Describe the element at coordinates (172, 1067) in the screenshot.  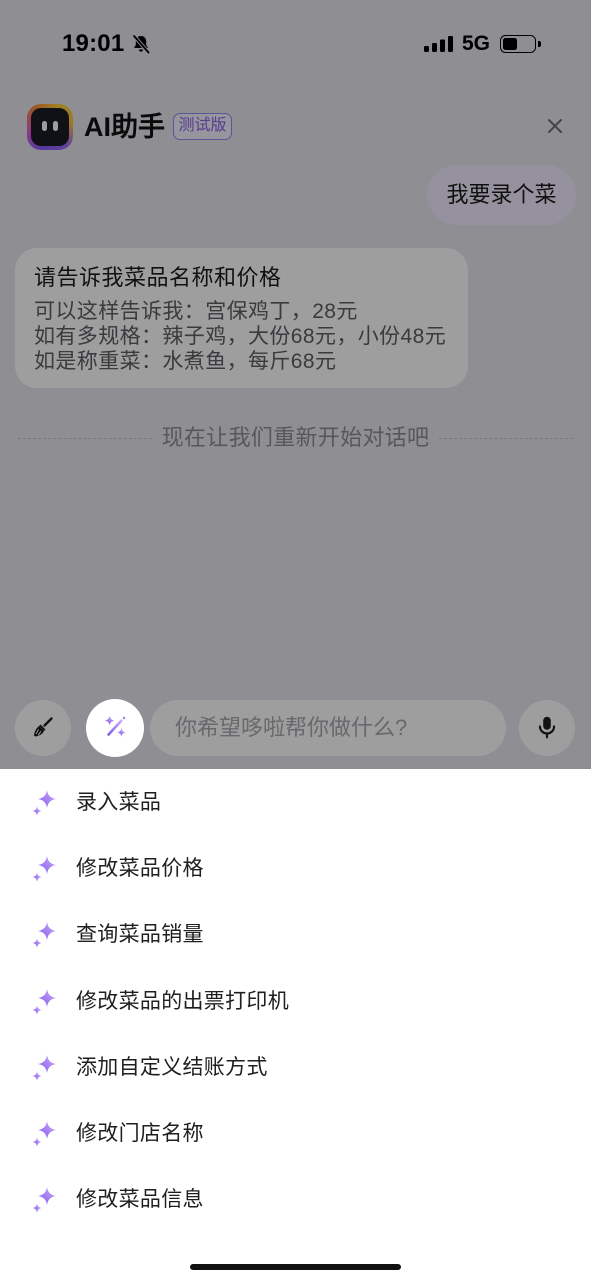
I see `quick-action-label: 添加自定义结账方式` at that location.